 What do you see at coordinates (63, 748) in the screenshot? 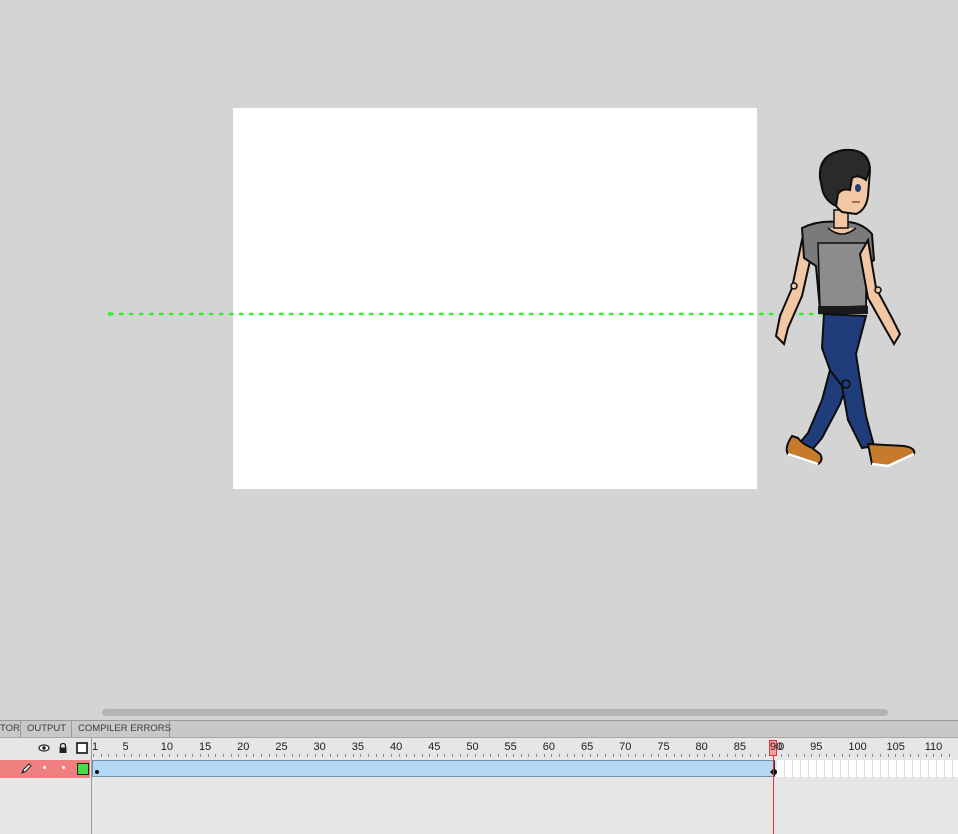
I see `lock-icon` at bounding box center [63, 748].